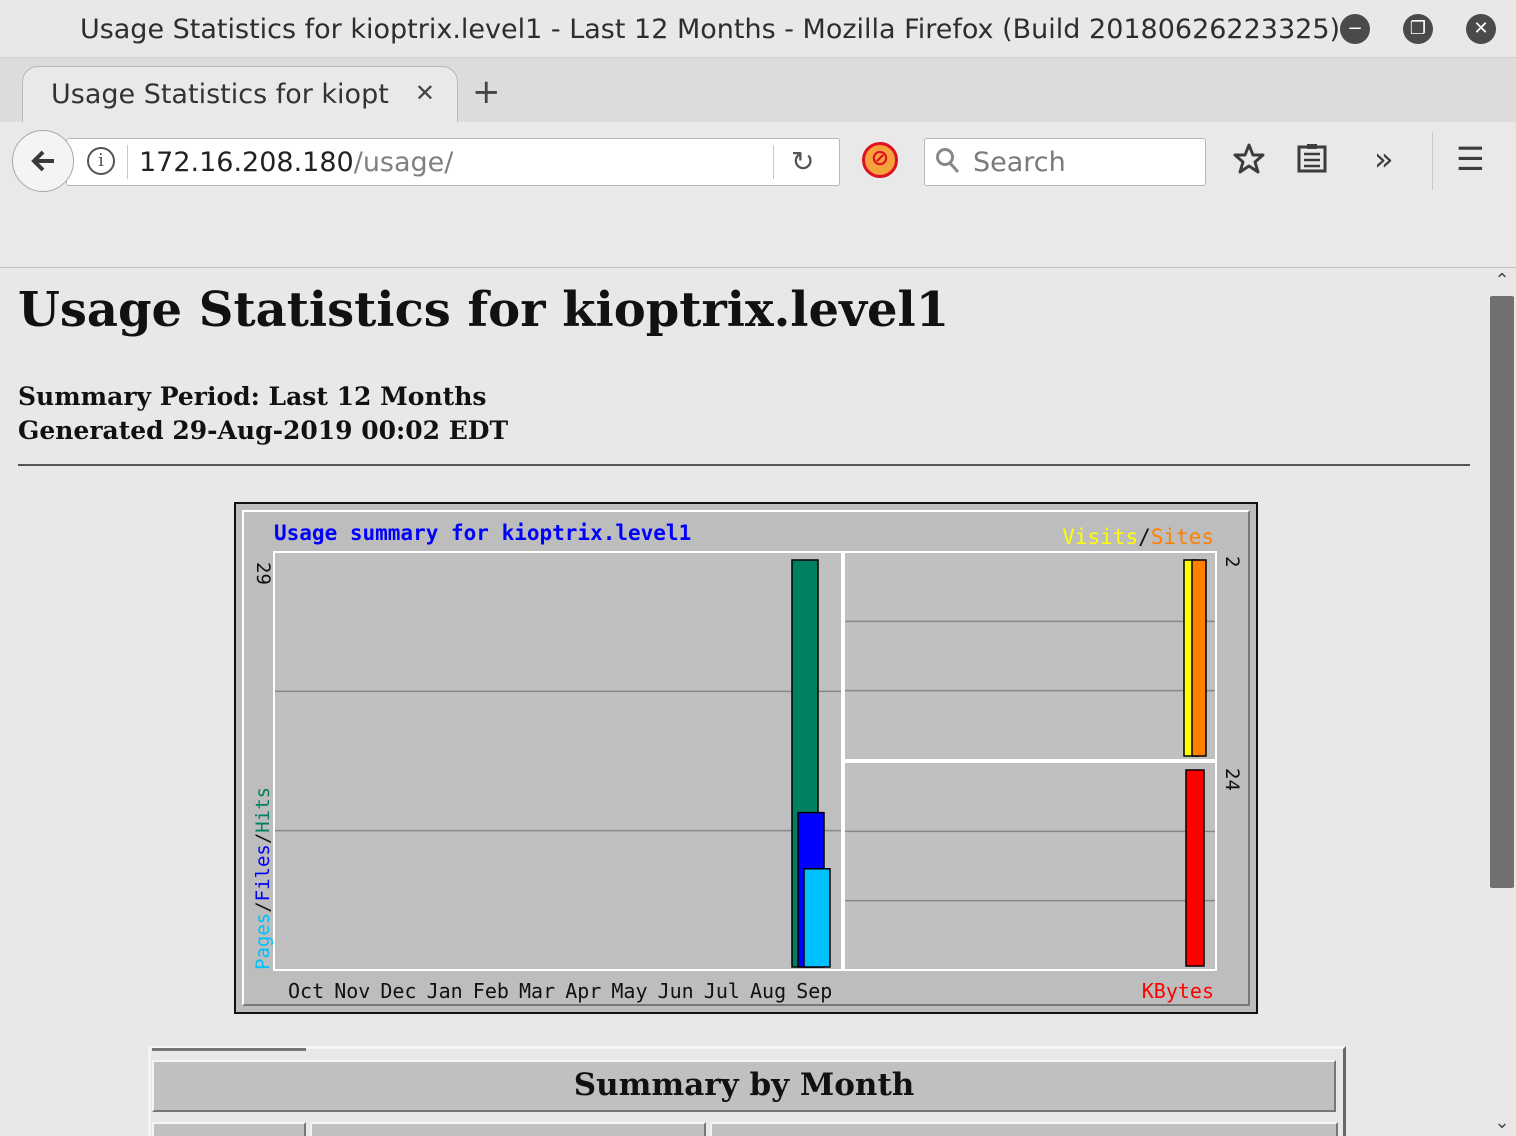  What do you see at coordinates (1502, 280) in the screenshot?
I see `scroll-up-icon: ⌃` at bounding box center [1502, 280].